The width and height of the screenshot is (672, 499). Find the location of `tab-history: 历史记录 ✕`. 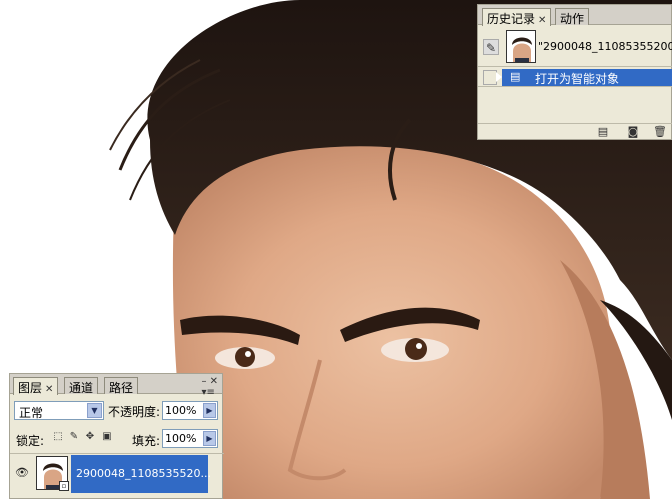

tab-history: 历史记录 ✕ is located at coordinates (517, 17).